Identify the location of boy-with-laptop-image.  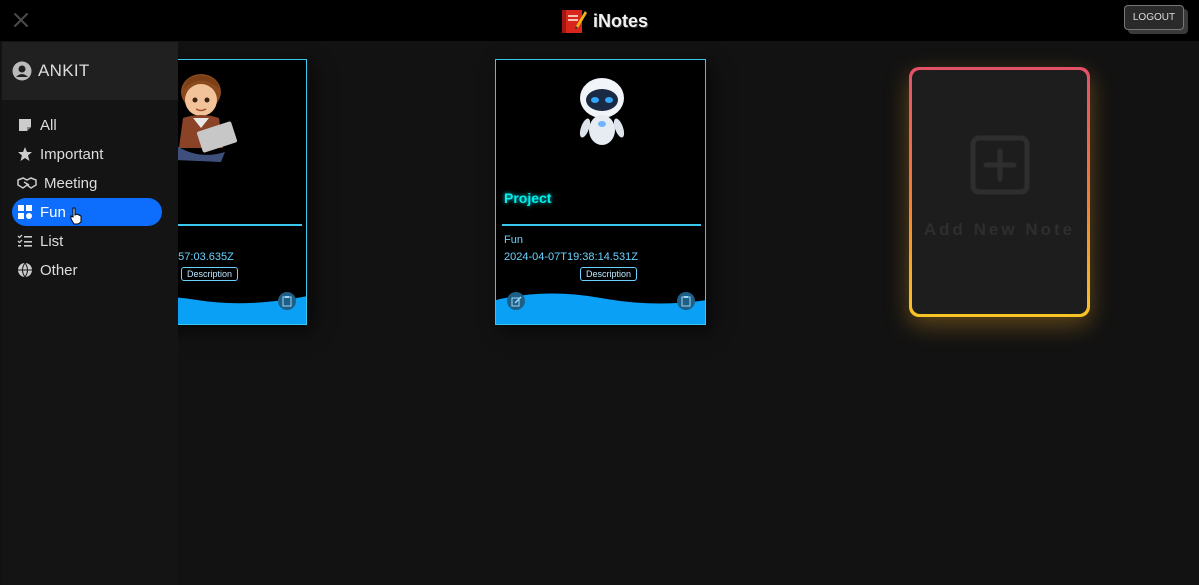
(206, 118).